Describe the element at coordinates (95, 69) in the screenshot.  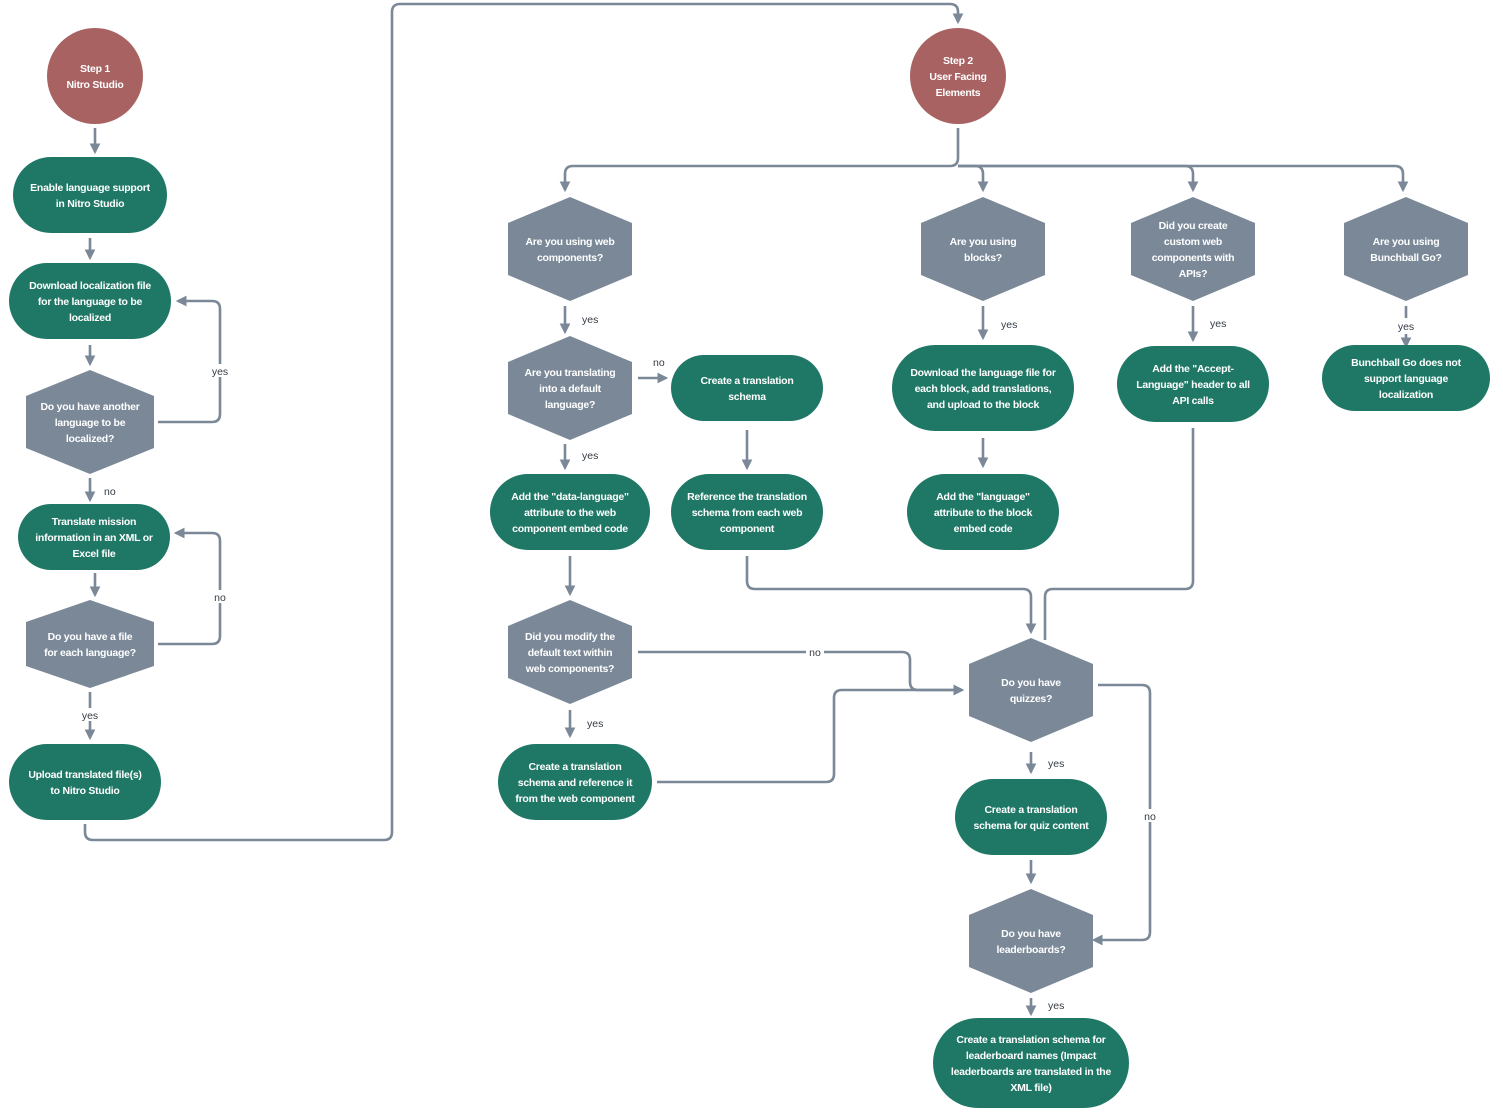
I see `node-label: Step 1` at that location.